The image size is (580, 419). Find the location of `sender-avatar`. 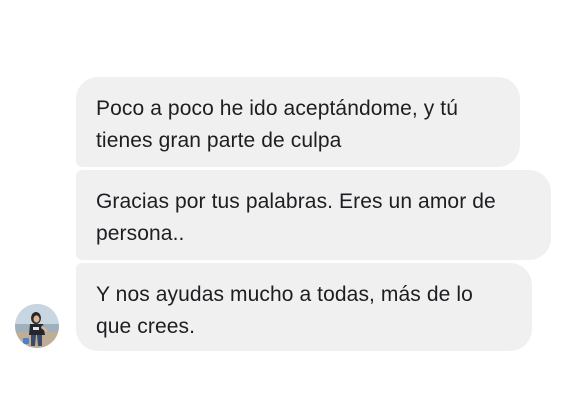

sender-avatar is located at coordinates (37, 326).